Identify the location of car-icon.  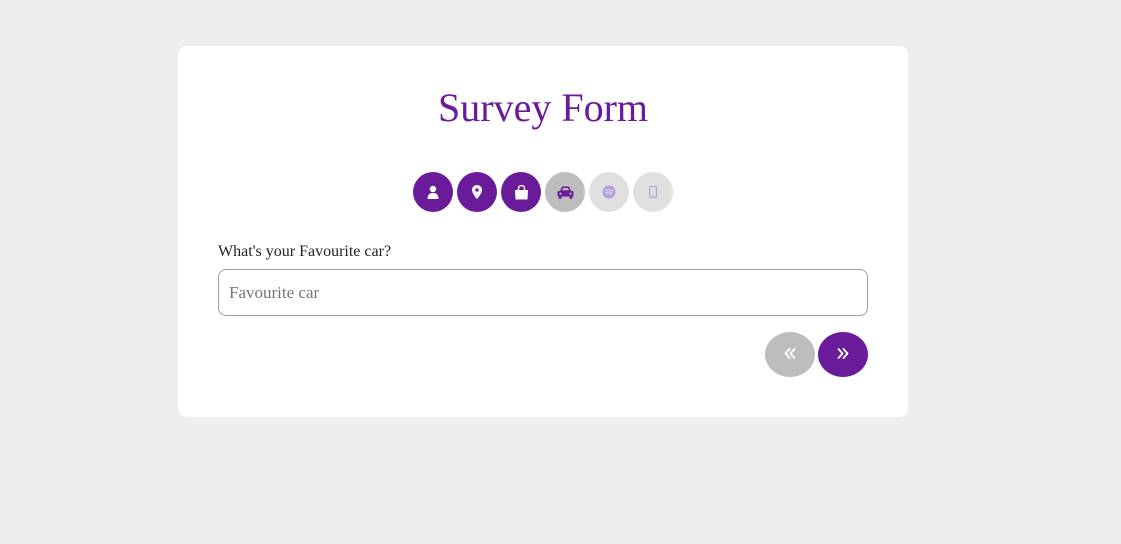
(565, 192).